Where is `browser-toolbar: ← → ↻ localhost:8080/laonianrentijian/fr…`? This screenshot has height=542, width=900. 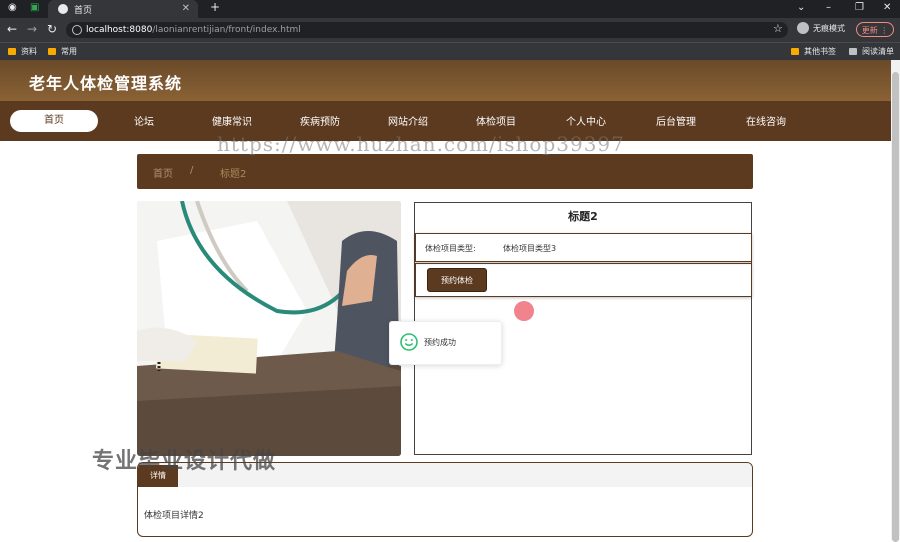
browser-toolbar: ← → ↻ localhost:8080/laonianrentijian/fr… is located at coordinates (450, 30).